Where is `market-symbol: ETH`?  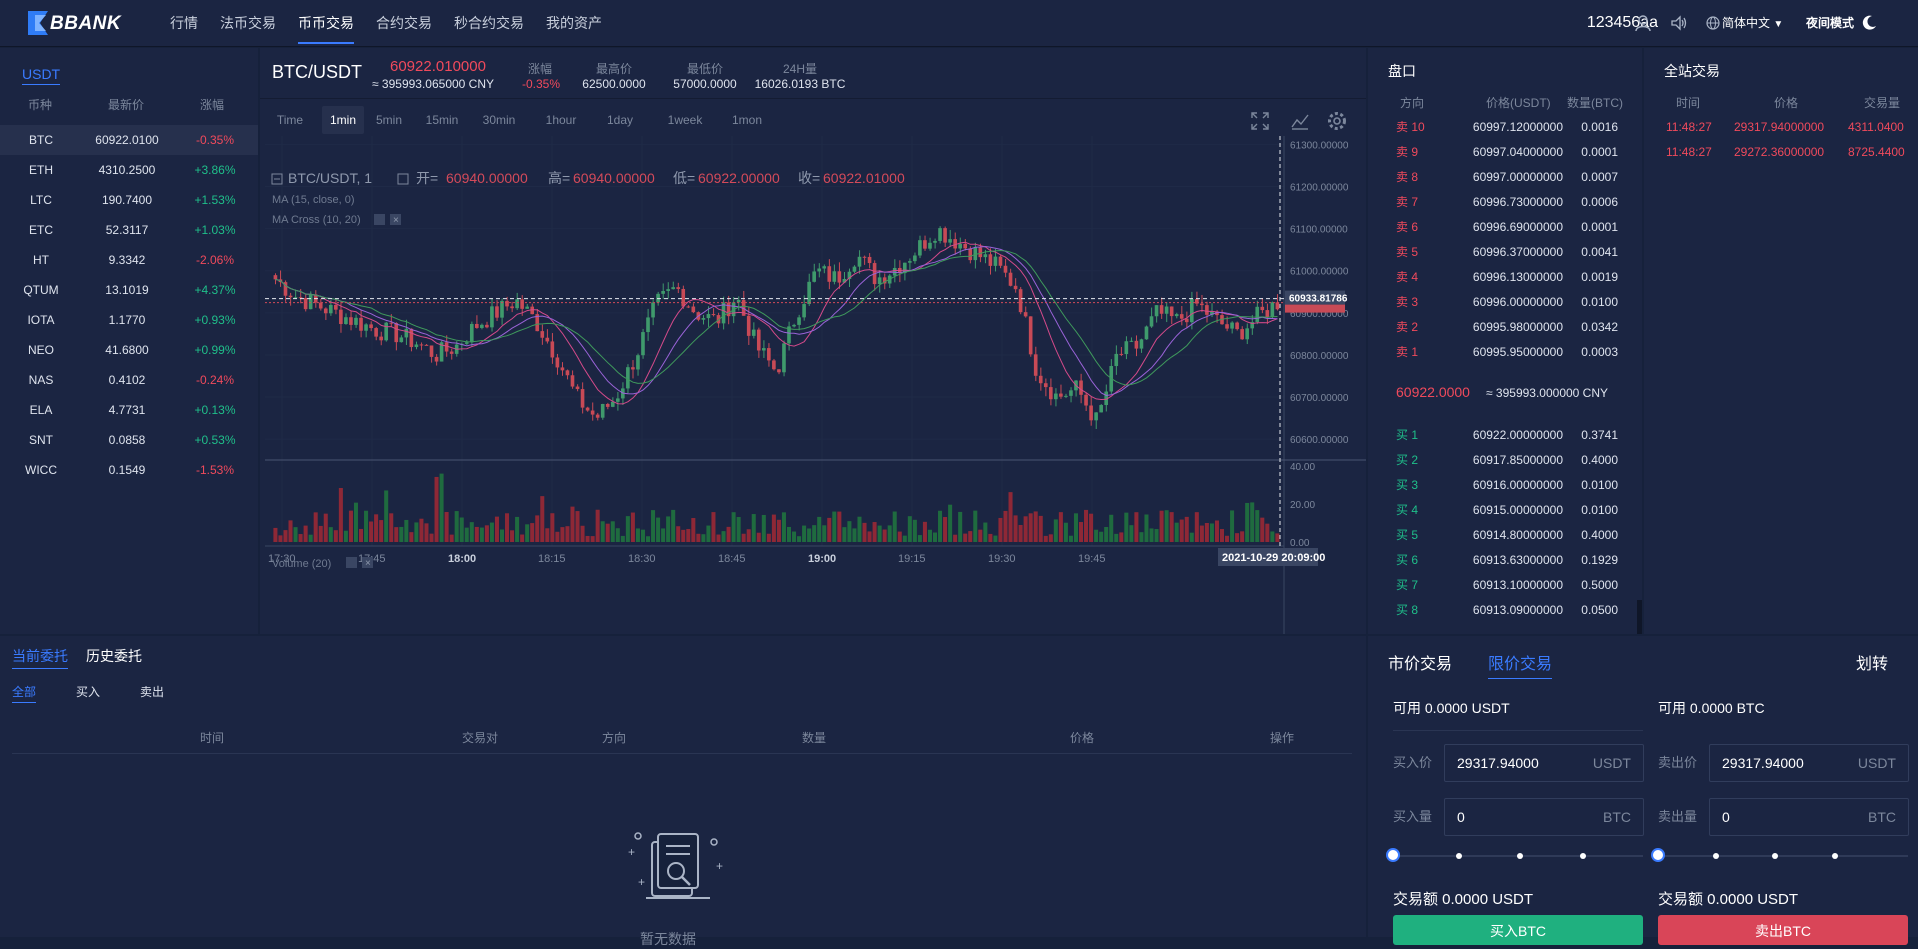 market-symbol: ETH is located at coordinates (41, 170).